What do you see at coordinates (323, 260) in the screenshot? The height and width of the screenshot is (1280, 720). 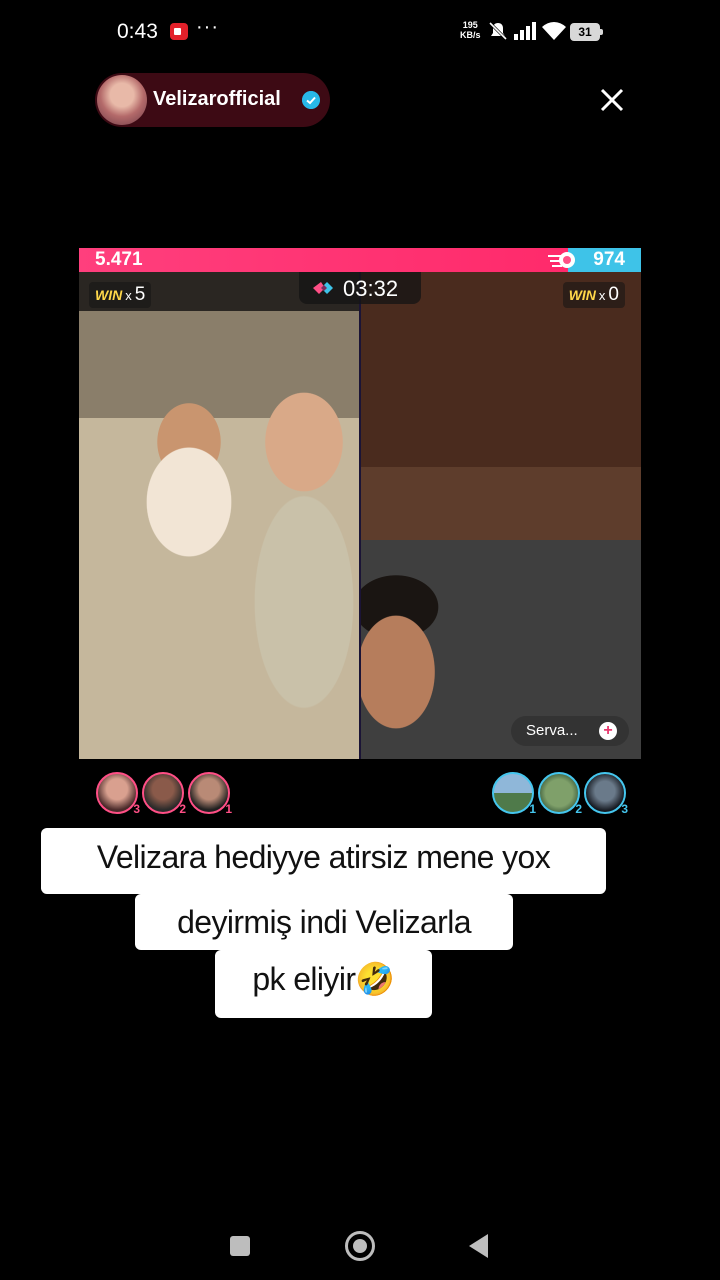 I see `left-score-fill: 5.471` at bounding box center [323, 260].